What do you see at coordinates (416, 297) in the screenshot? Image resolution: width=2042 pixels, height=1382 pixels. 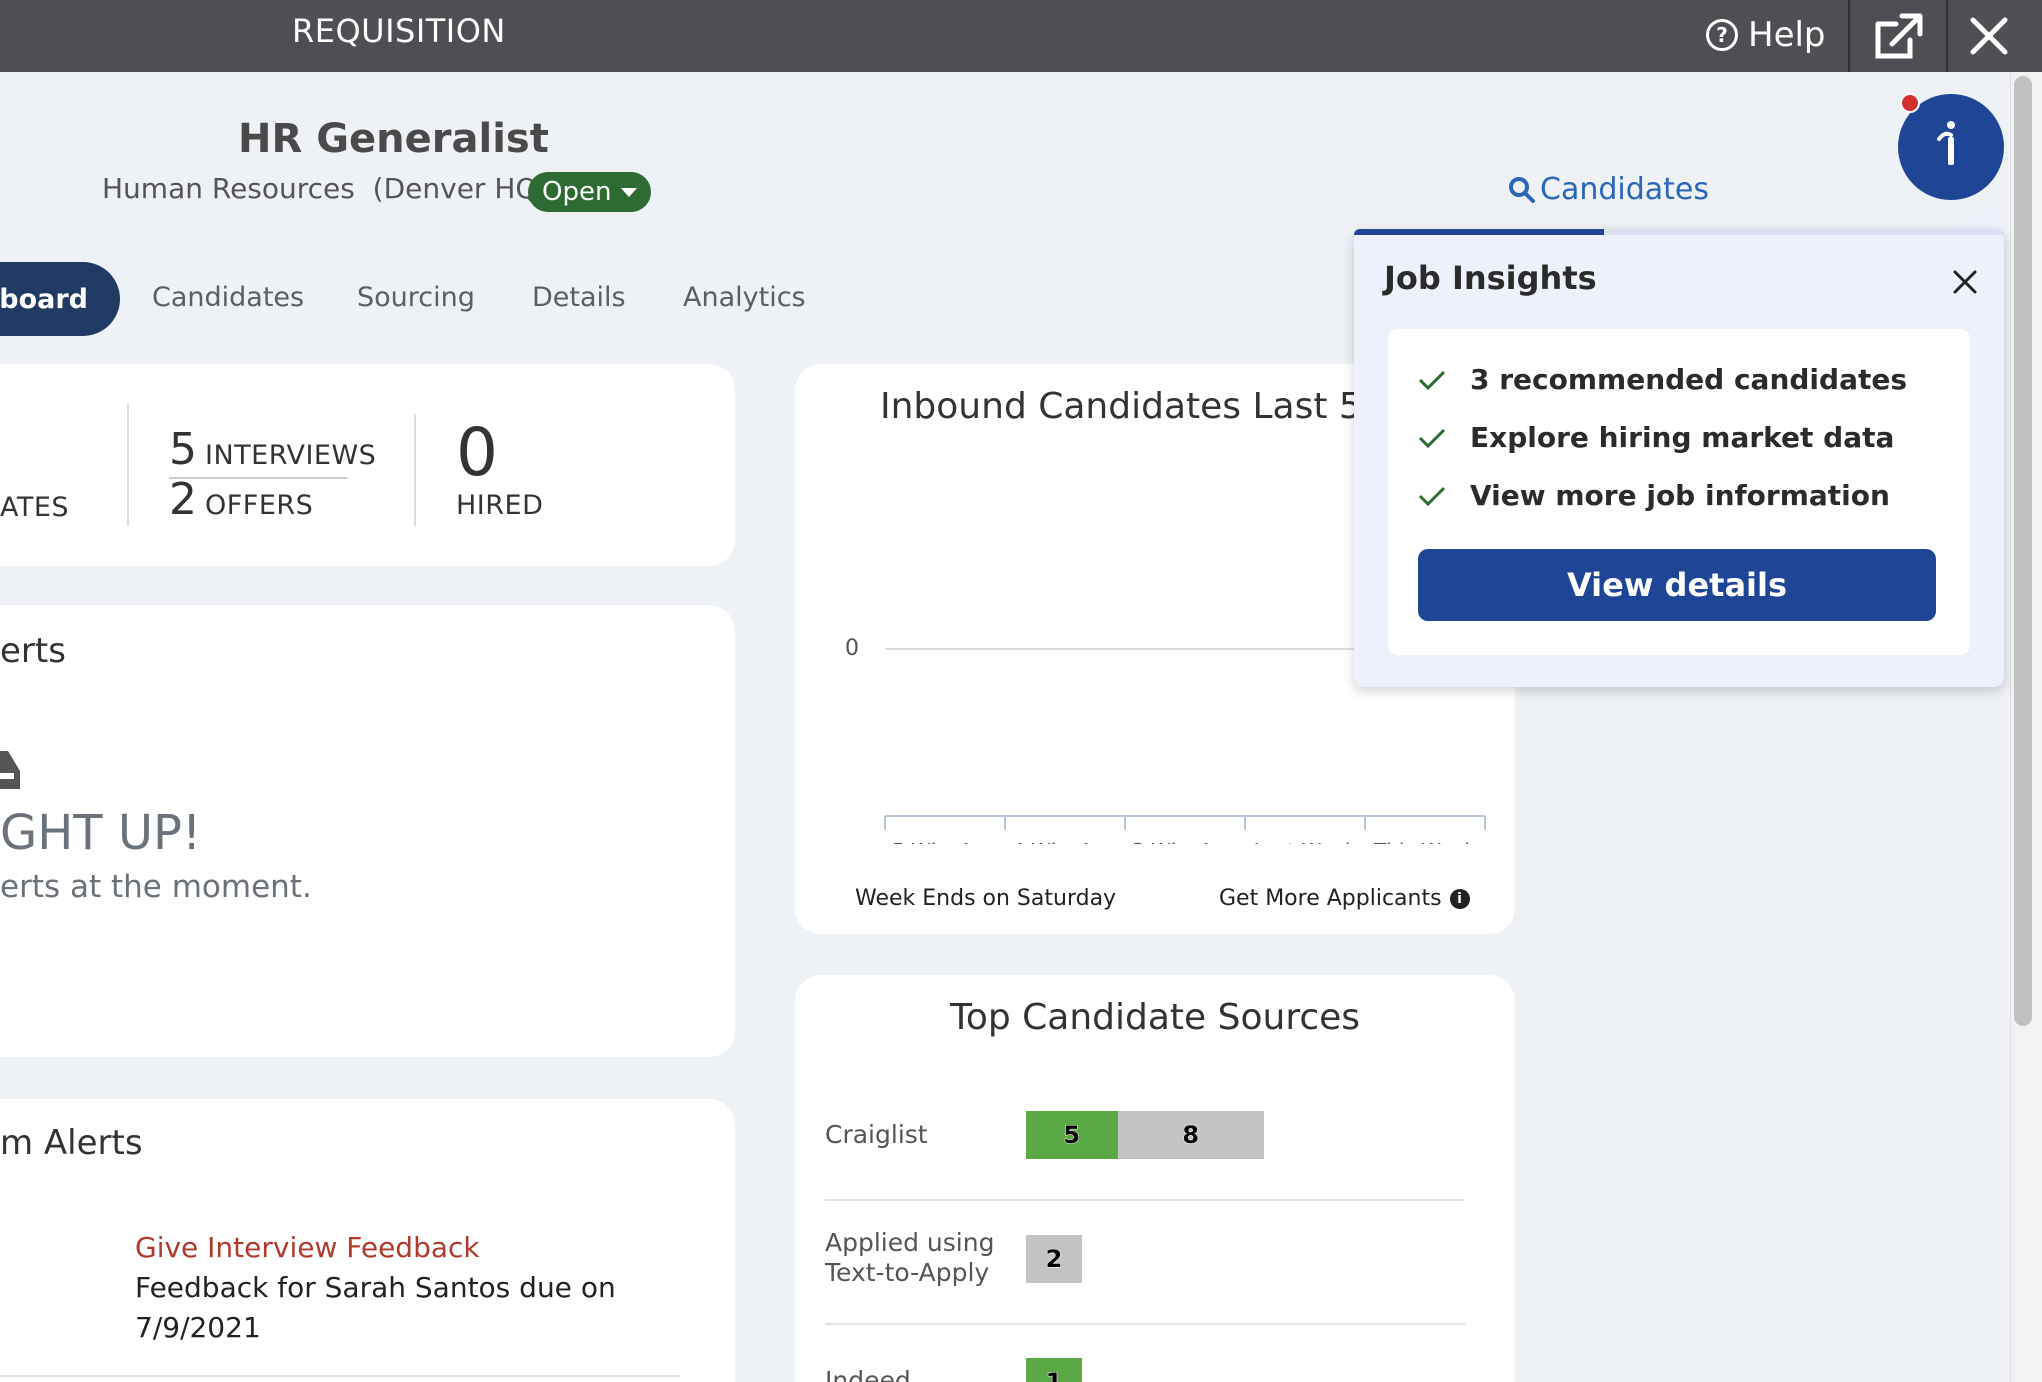 I see `tab-sourcing: Sourcing` at bounding box center [416, 297].